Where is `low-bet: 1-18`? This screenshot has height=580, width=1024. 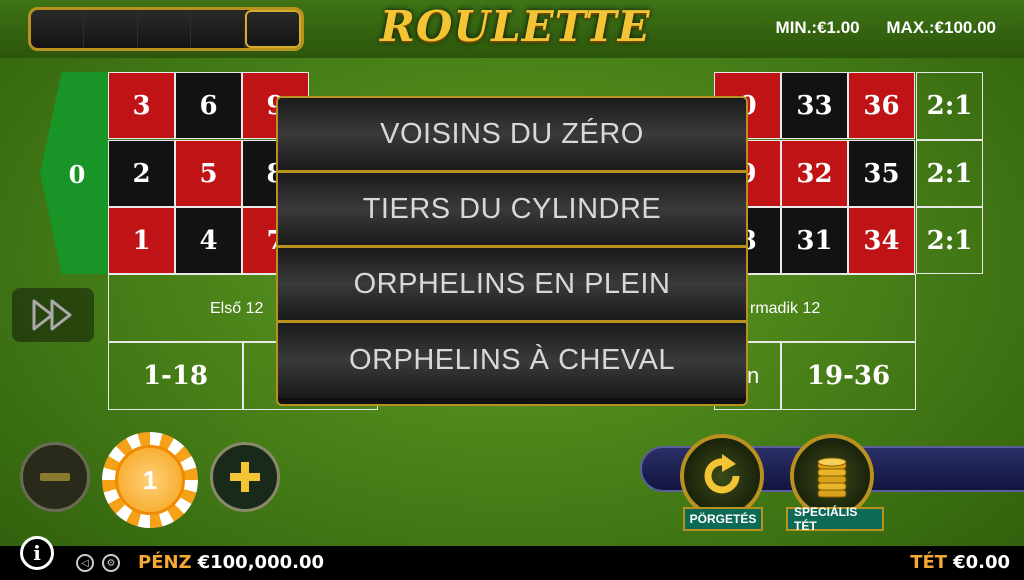 low-bet: 1-18 is located at coordinates (175, 376).